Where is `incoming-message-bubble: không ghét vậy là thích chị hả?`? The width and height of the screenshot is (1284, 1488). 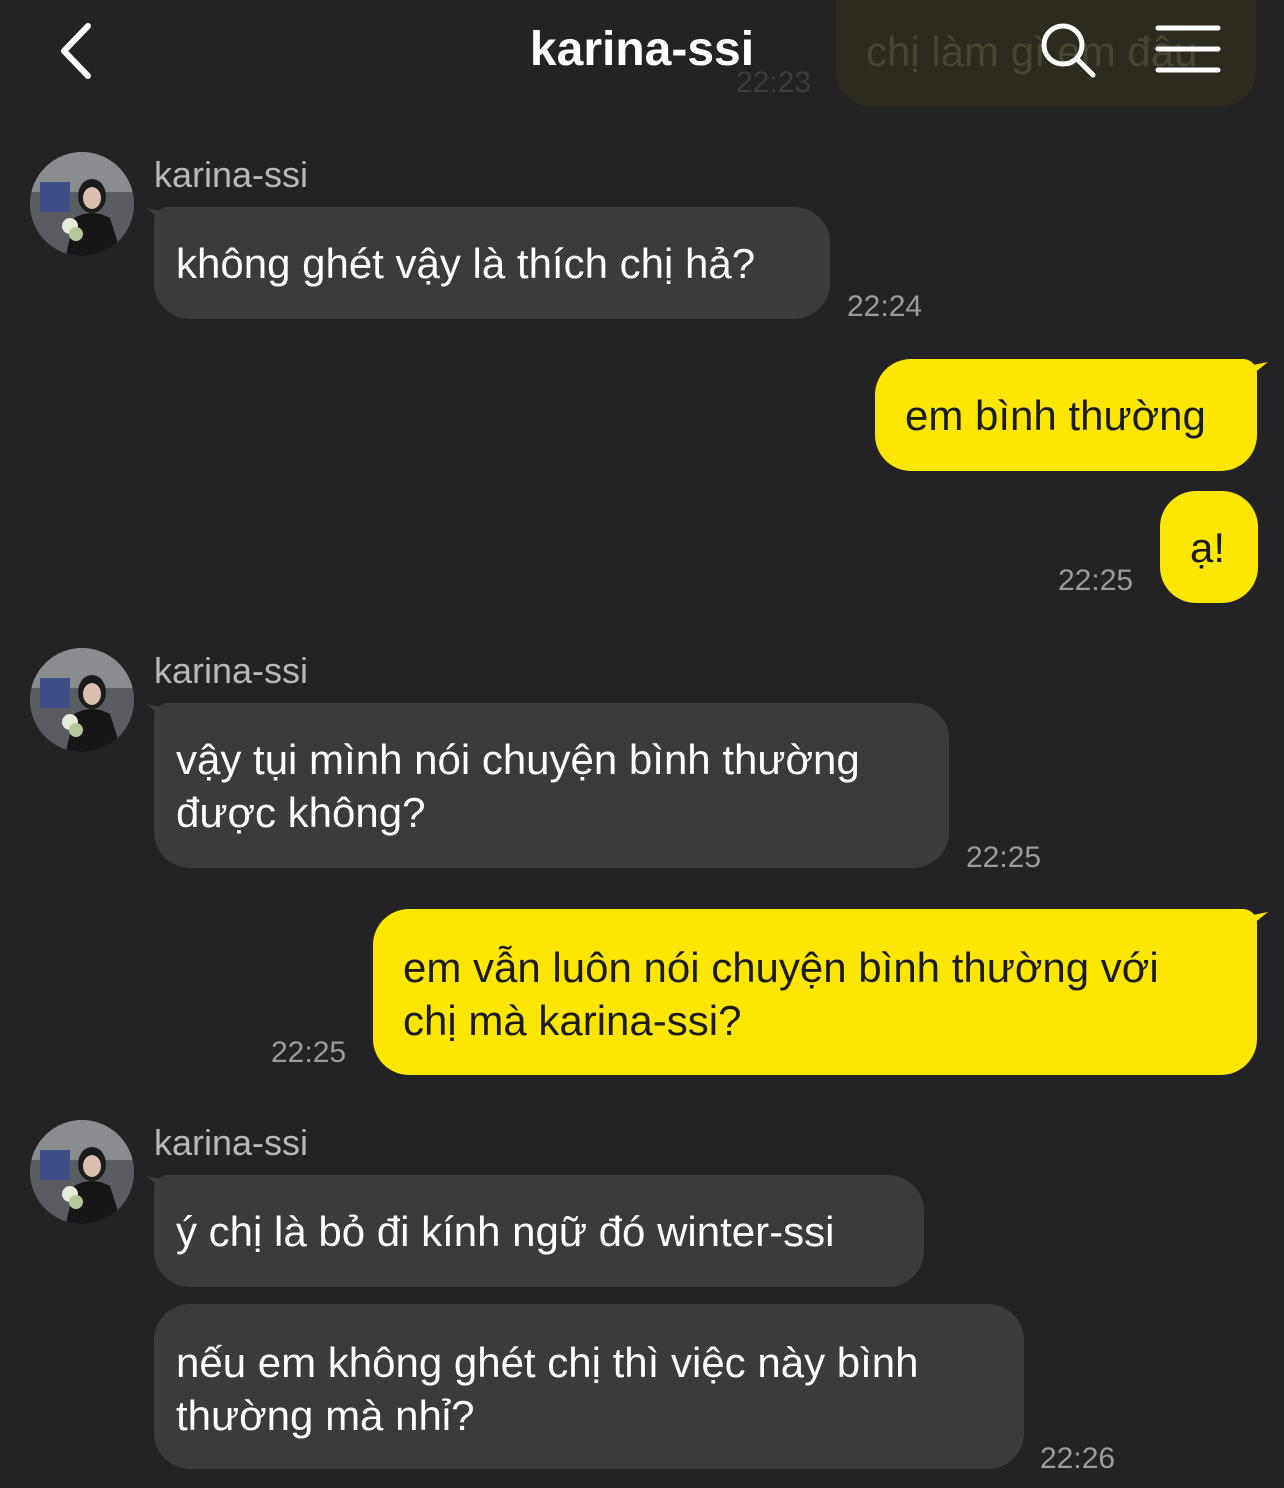
incoming-message-bubble: không ghét vậy là thích chị hả? is located at coordinates (492, 263).